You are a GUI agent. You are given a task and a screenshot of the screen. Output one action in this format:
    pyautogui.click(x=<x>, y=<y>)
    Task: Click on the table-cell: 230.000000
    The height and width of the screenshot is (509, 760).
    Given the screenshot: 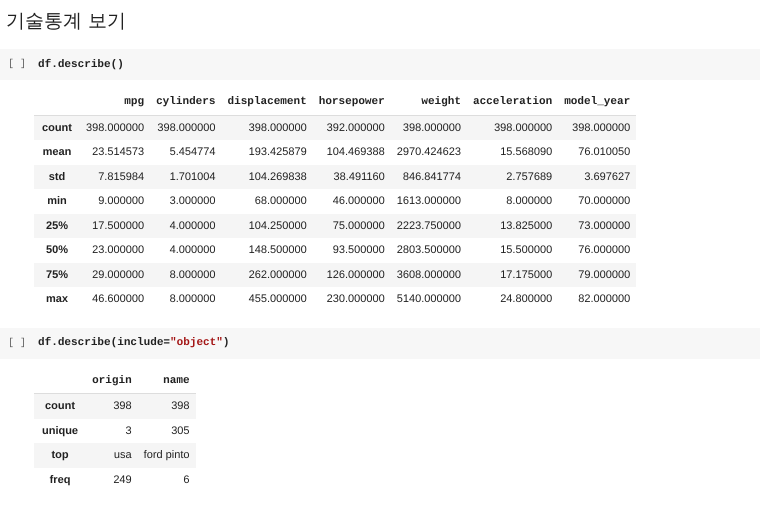 What is the action you would take?
    pyautogui.click(x=351, y=299)
    